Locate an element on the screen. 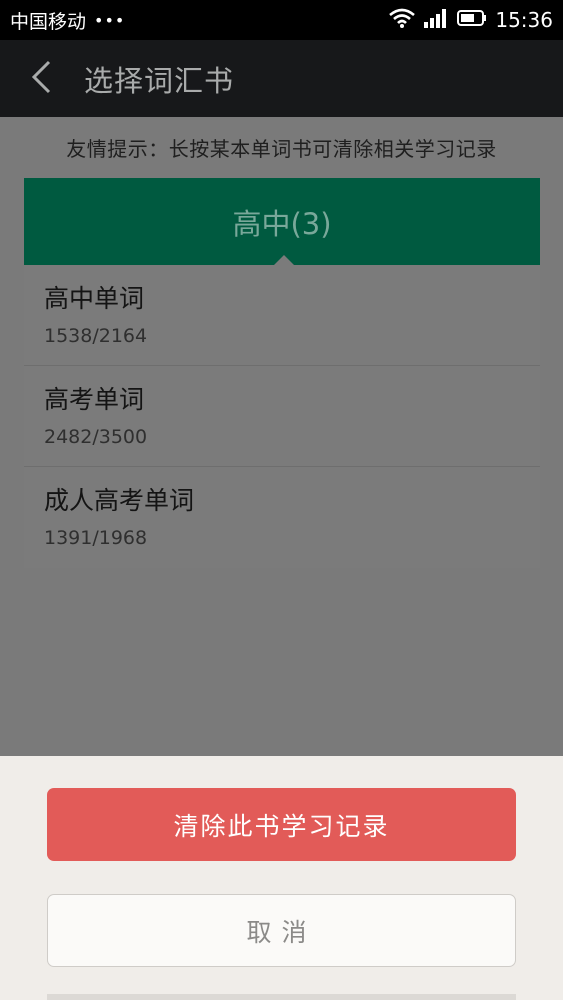 The image size is (563, 1000). notification-dots: ••• is located at coordinates (110, 20).